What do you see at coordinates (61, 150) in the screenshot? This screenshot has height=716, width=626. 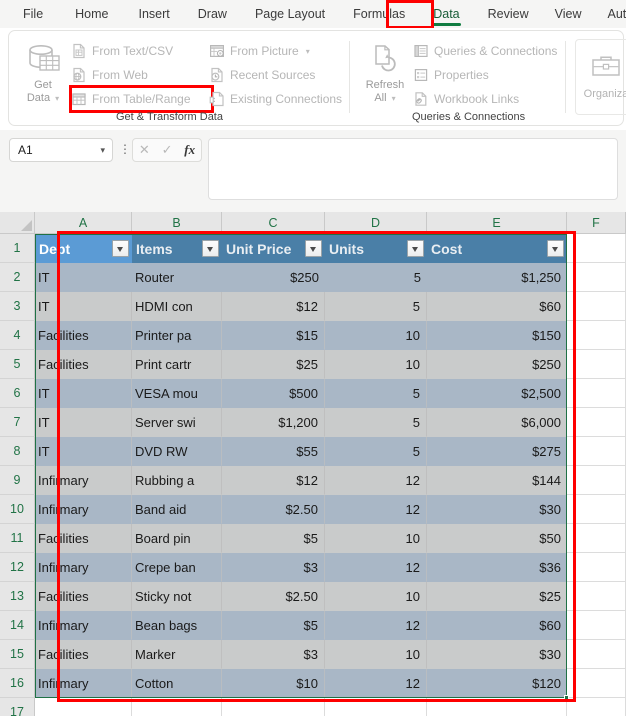 I see `name-box: A1 ▾` at bounding box center [61, 150].